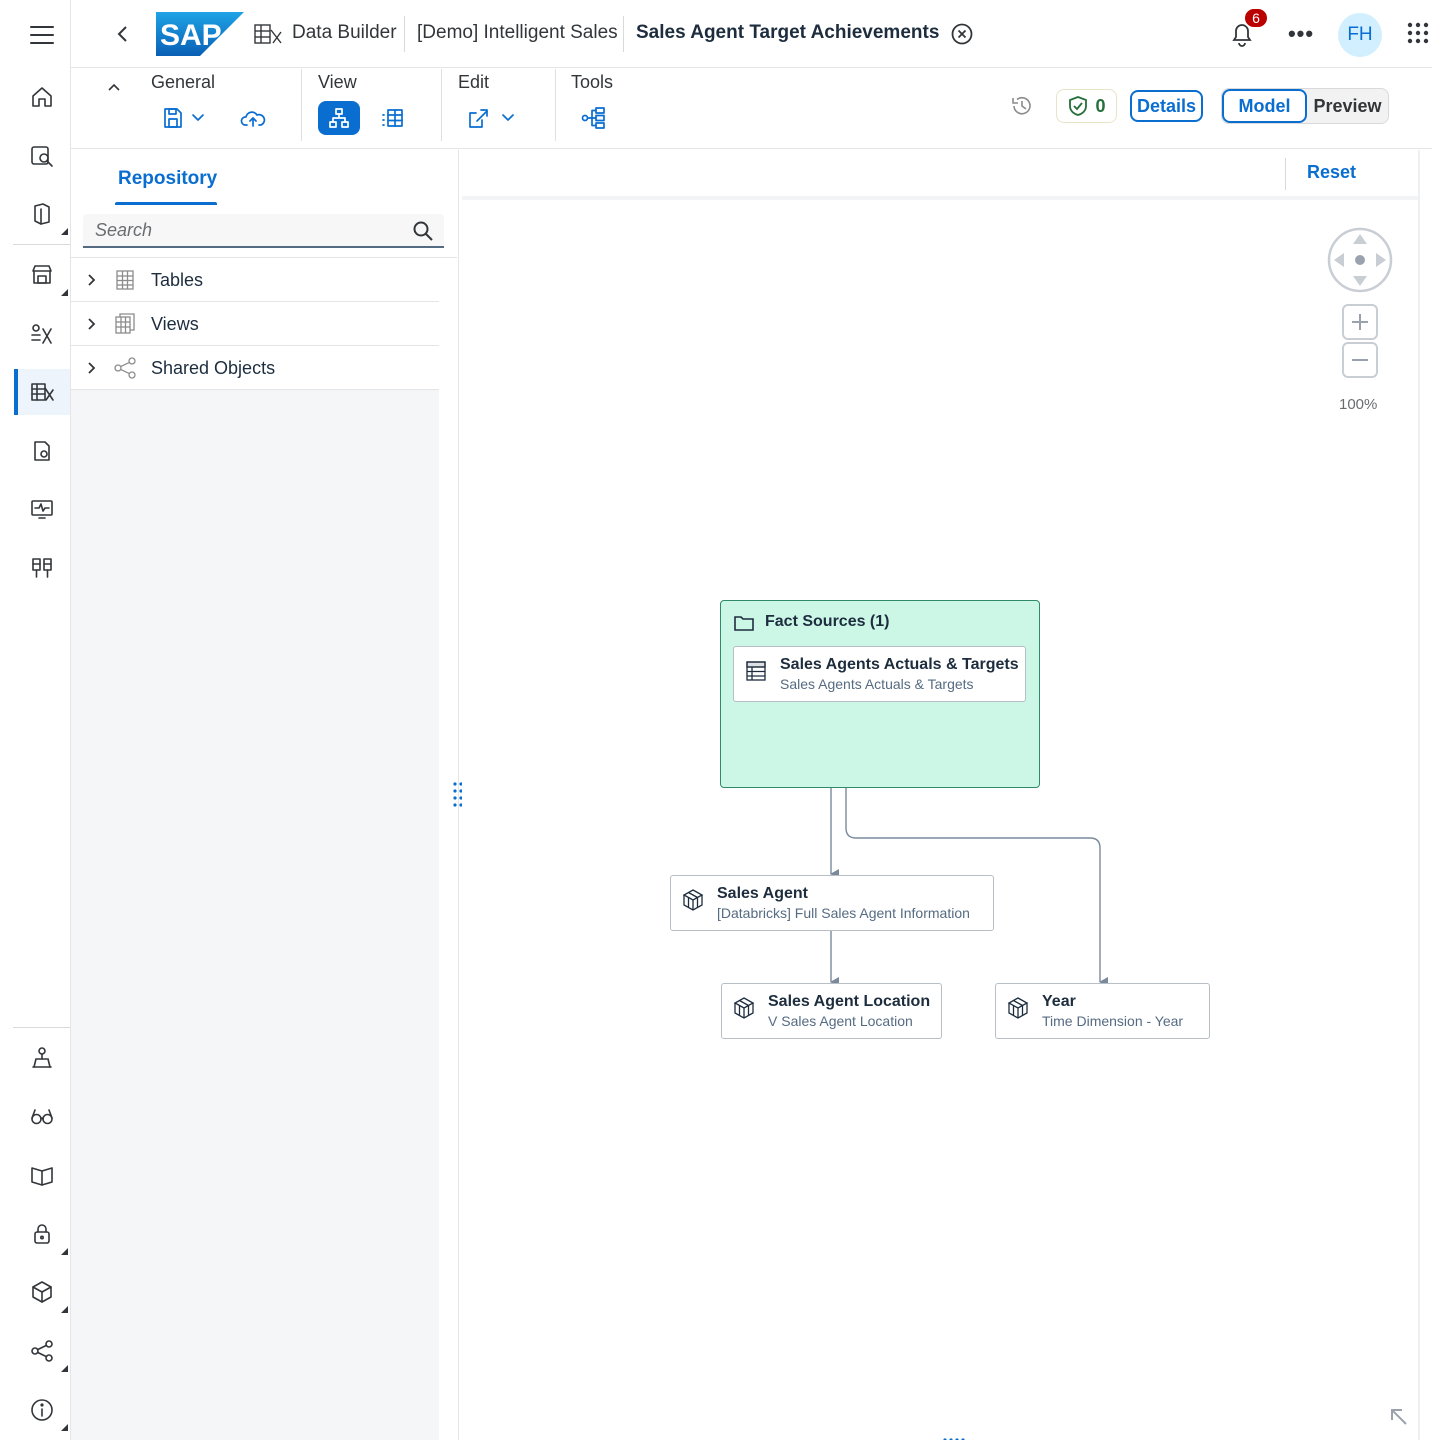  What do you see at coordinates (337, 82) in the screenshot?
I see `toolbar-group-view: View` at bounding box center [337, 82].